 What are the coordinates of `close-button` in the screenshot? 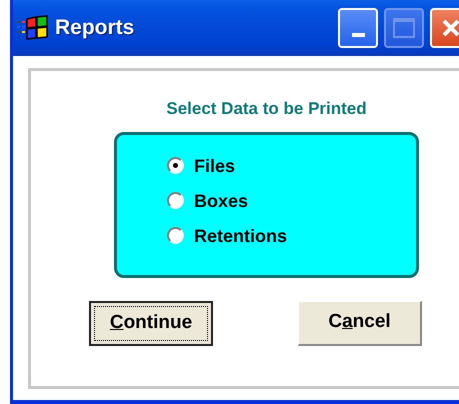 It's located at (444, 28).